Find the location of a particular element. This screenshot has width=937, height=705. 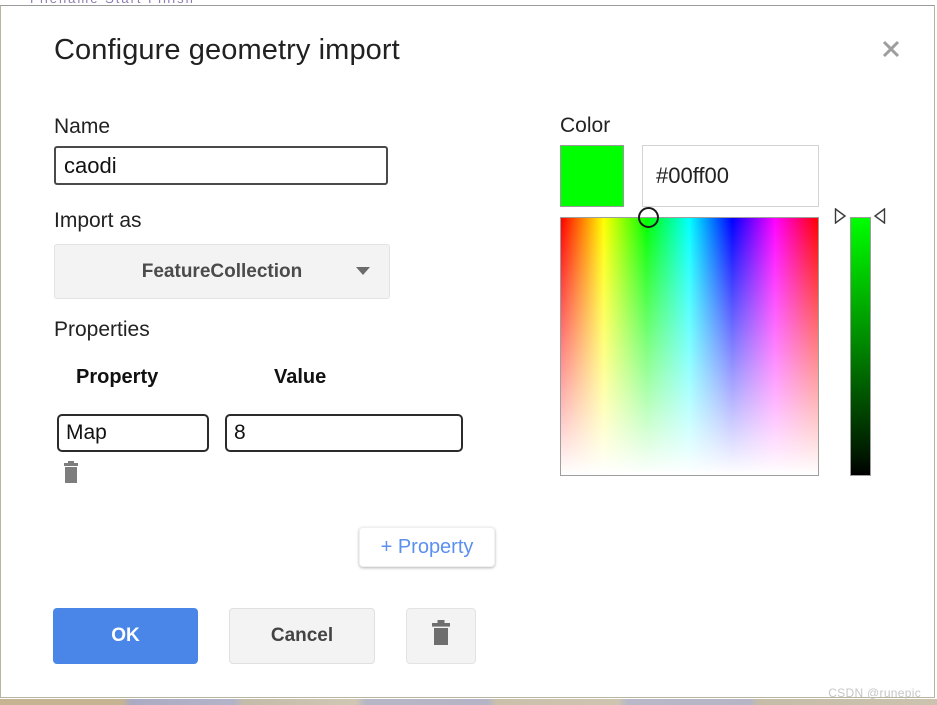

property-row-trash-icon is located at coordinates (71, 474).